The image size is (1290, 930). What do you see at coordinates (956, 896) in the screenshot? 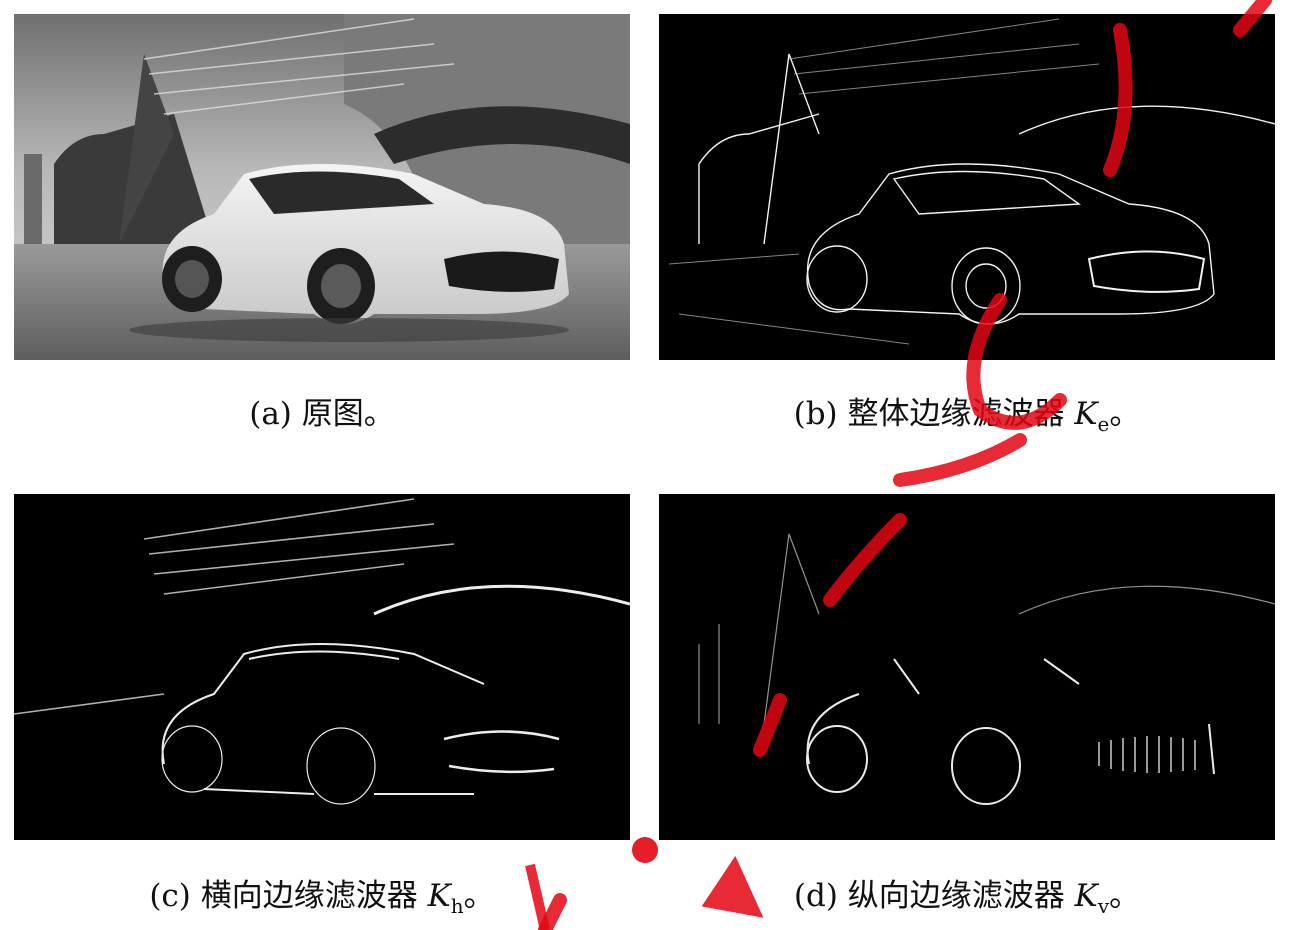
I see `caption-text: 纵向边缘滤波器` at bounding box center [956, 896].